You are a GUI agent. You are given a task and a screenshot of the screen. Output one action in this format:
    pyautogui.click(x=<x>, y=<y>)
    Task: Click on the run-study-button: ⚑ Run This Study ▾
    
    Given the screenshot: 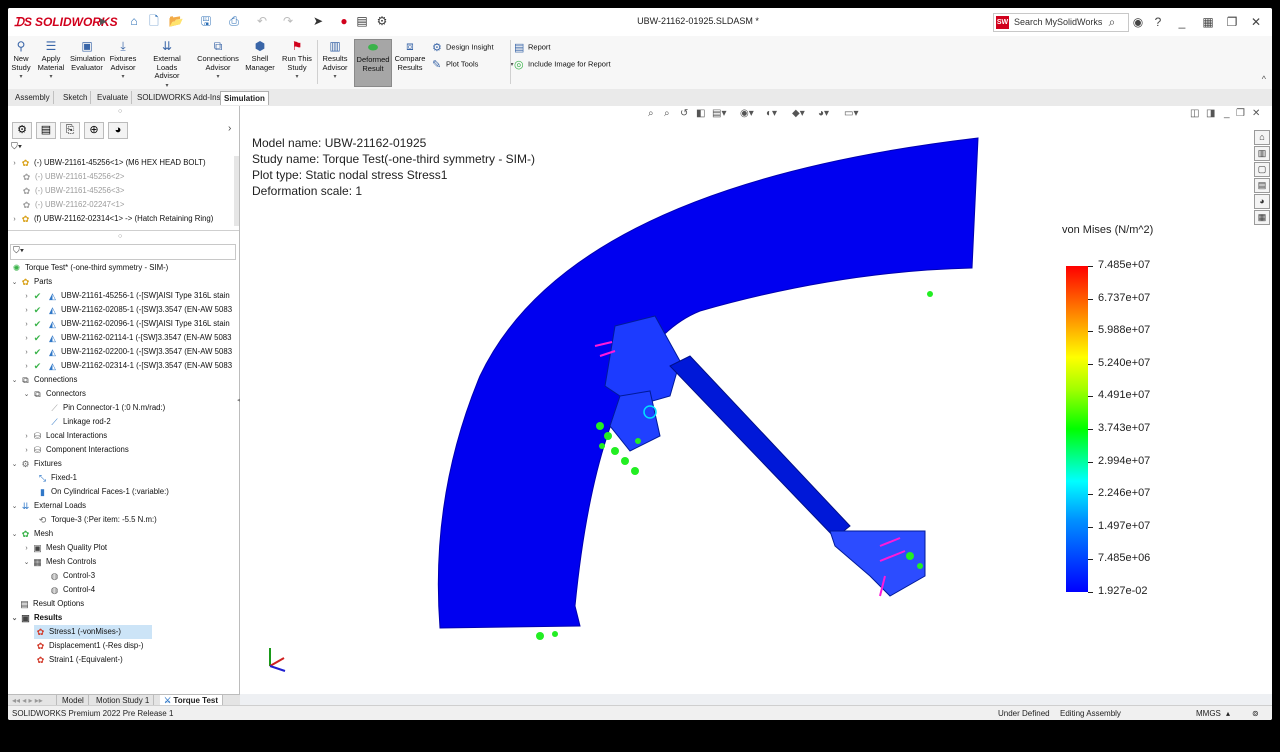 What is the action you would take?
    pyautogui.click(x=297, y=60)
    